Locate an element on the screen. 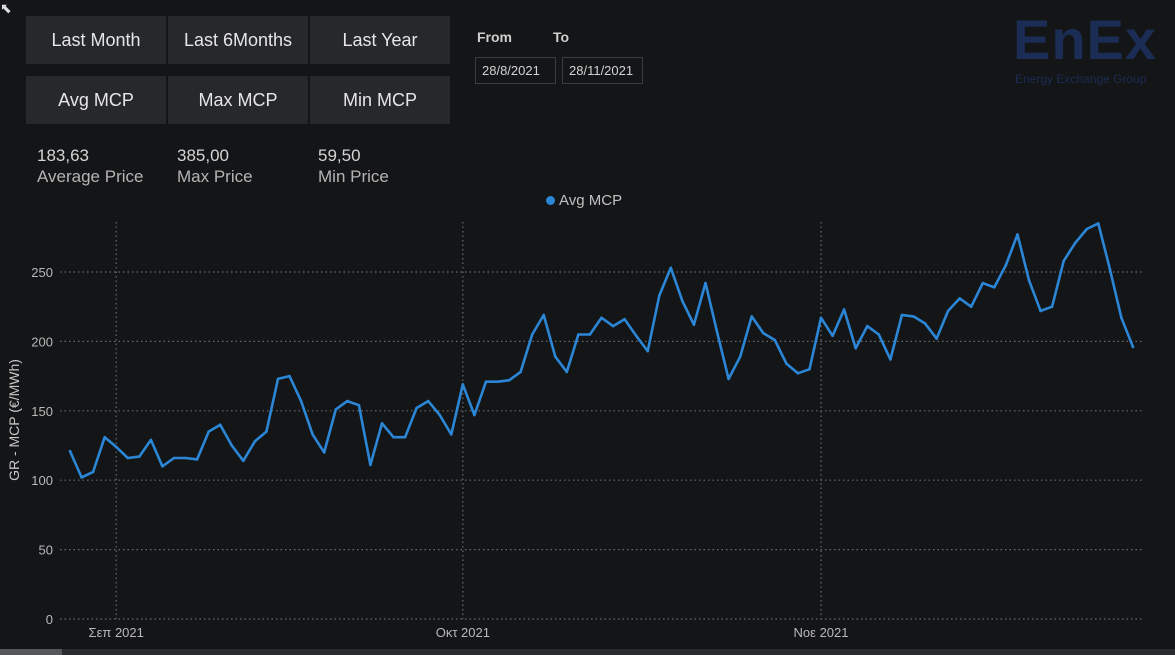  x-tick-label: Νοε 2021 is located at coordinates (821, 632).